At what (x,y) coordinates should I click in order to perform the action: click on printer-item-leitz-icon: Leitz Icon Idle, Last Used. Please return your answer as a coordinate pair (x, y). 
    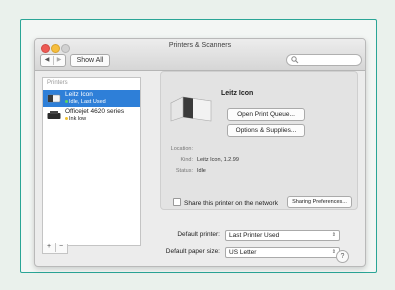
    Looking at the image, I should click on (91, 98).